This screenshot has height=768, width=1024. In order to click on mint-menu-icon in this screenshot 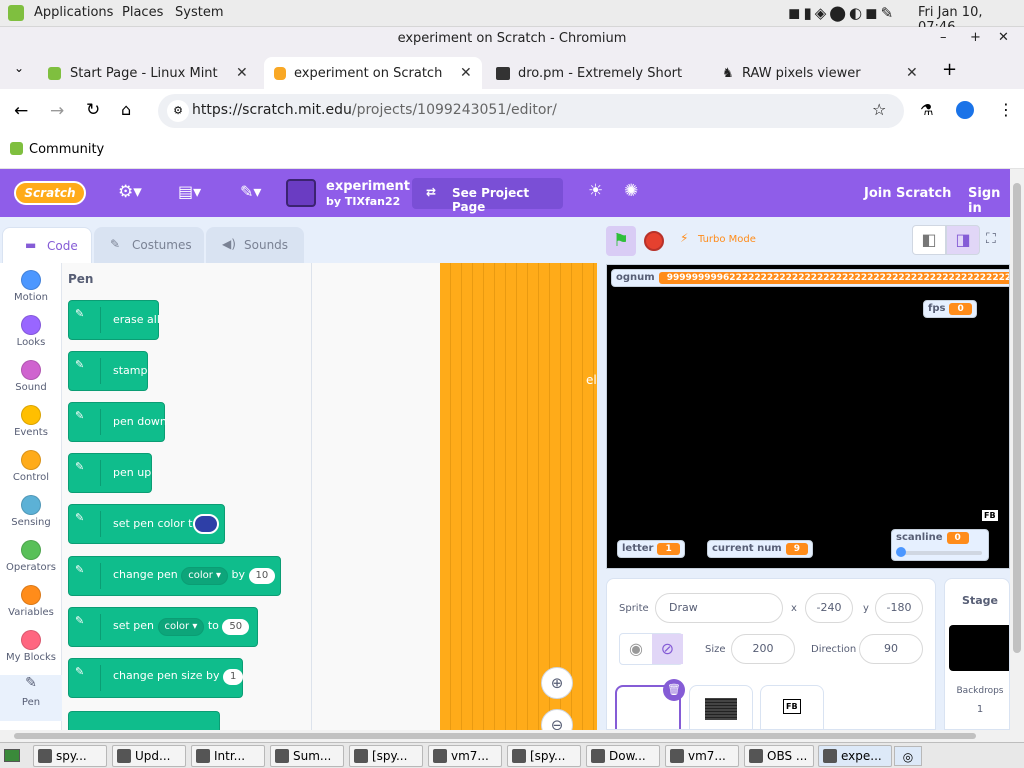, I will do `click(16, 13)`.